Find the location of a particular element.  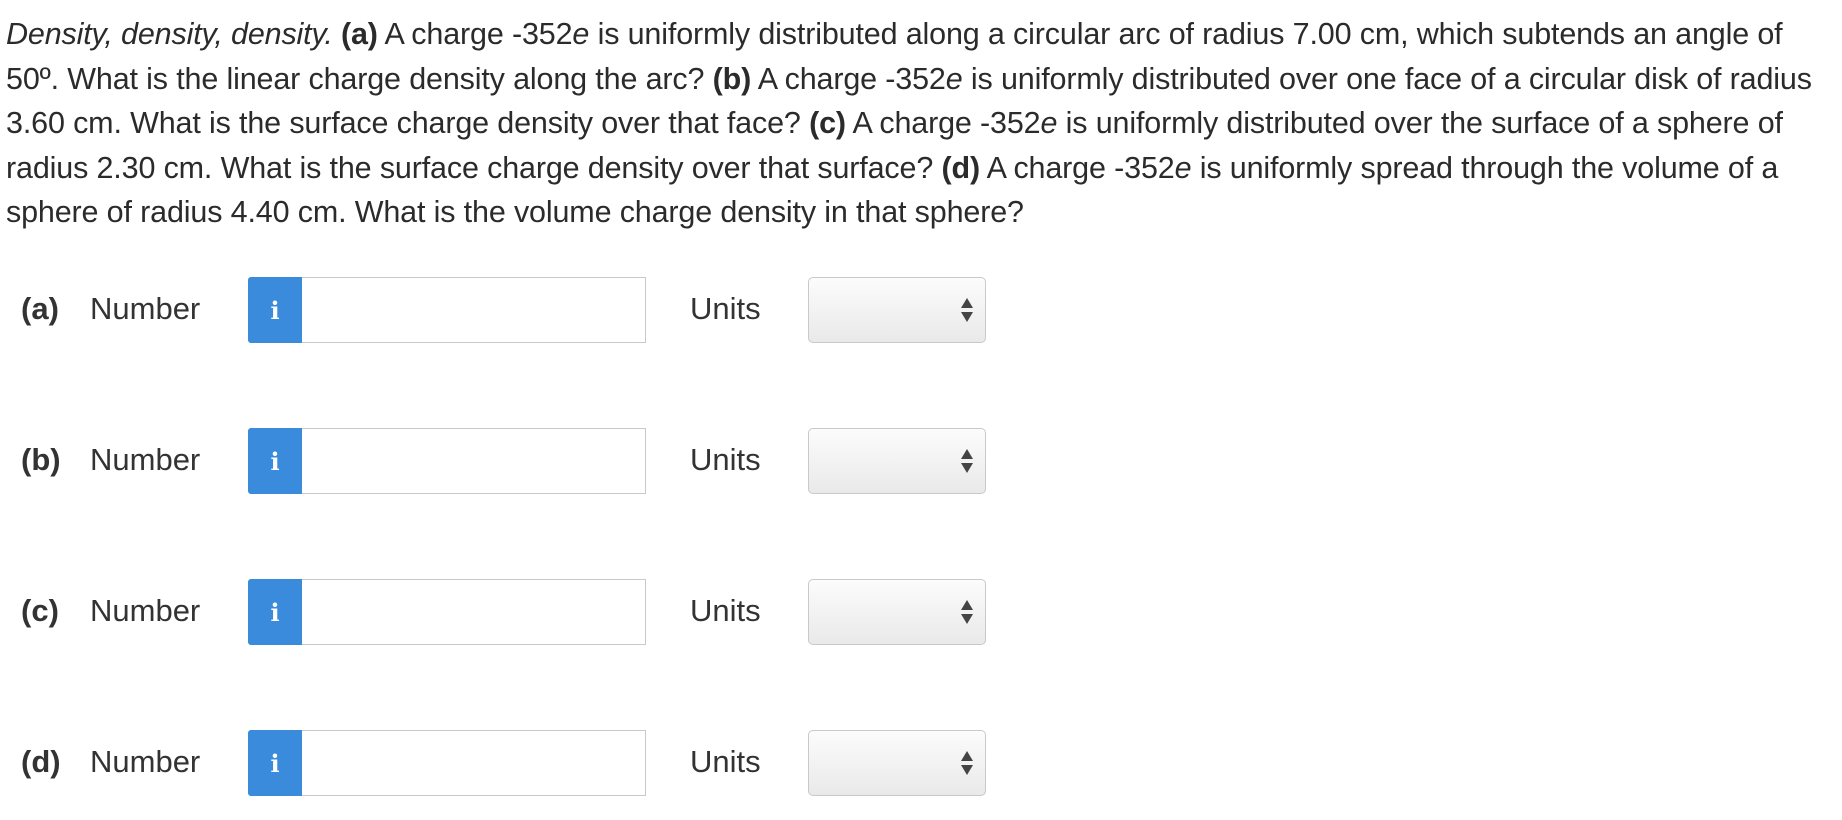

answer-row-b: (b) Number i Units is located at coordinates (550, 461).